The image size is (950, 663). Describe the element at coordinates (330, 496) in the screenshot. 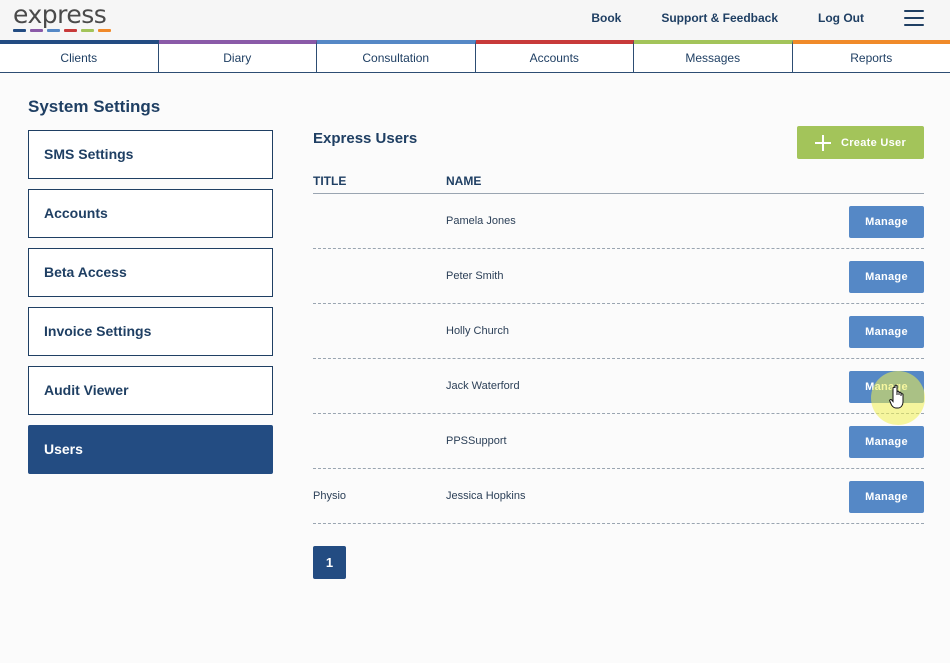

I see `cell-title: Physio` at that location.